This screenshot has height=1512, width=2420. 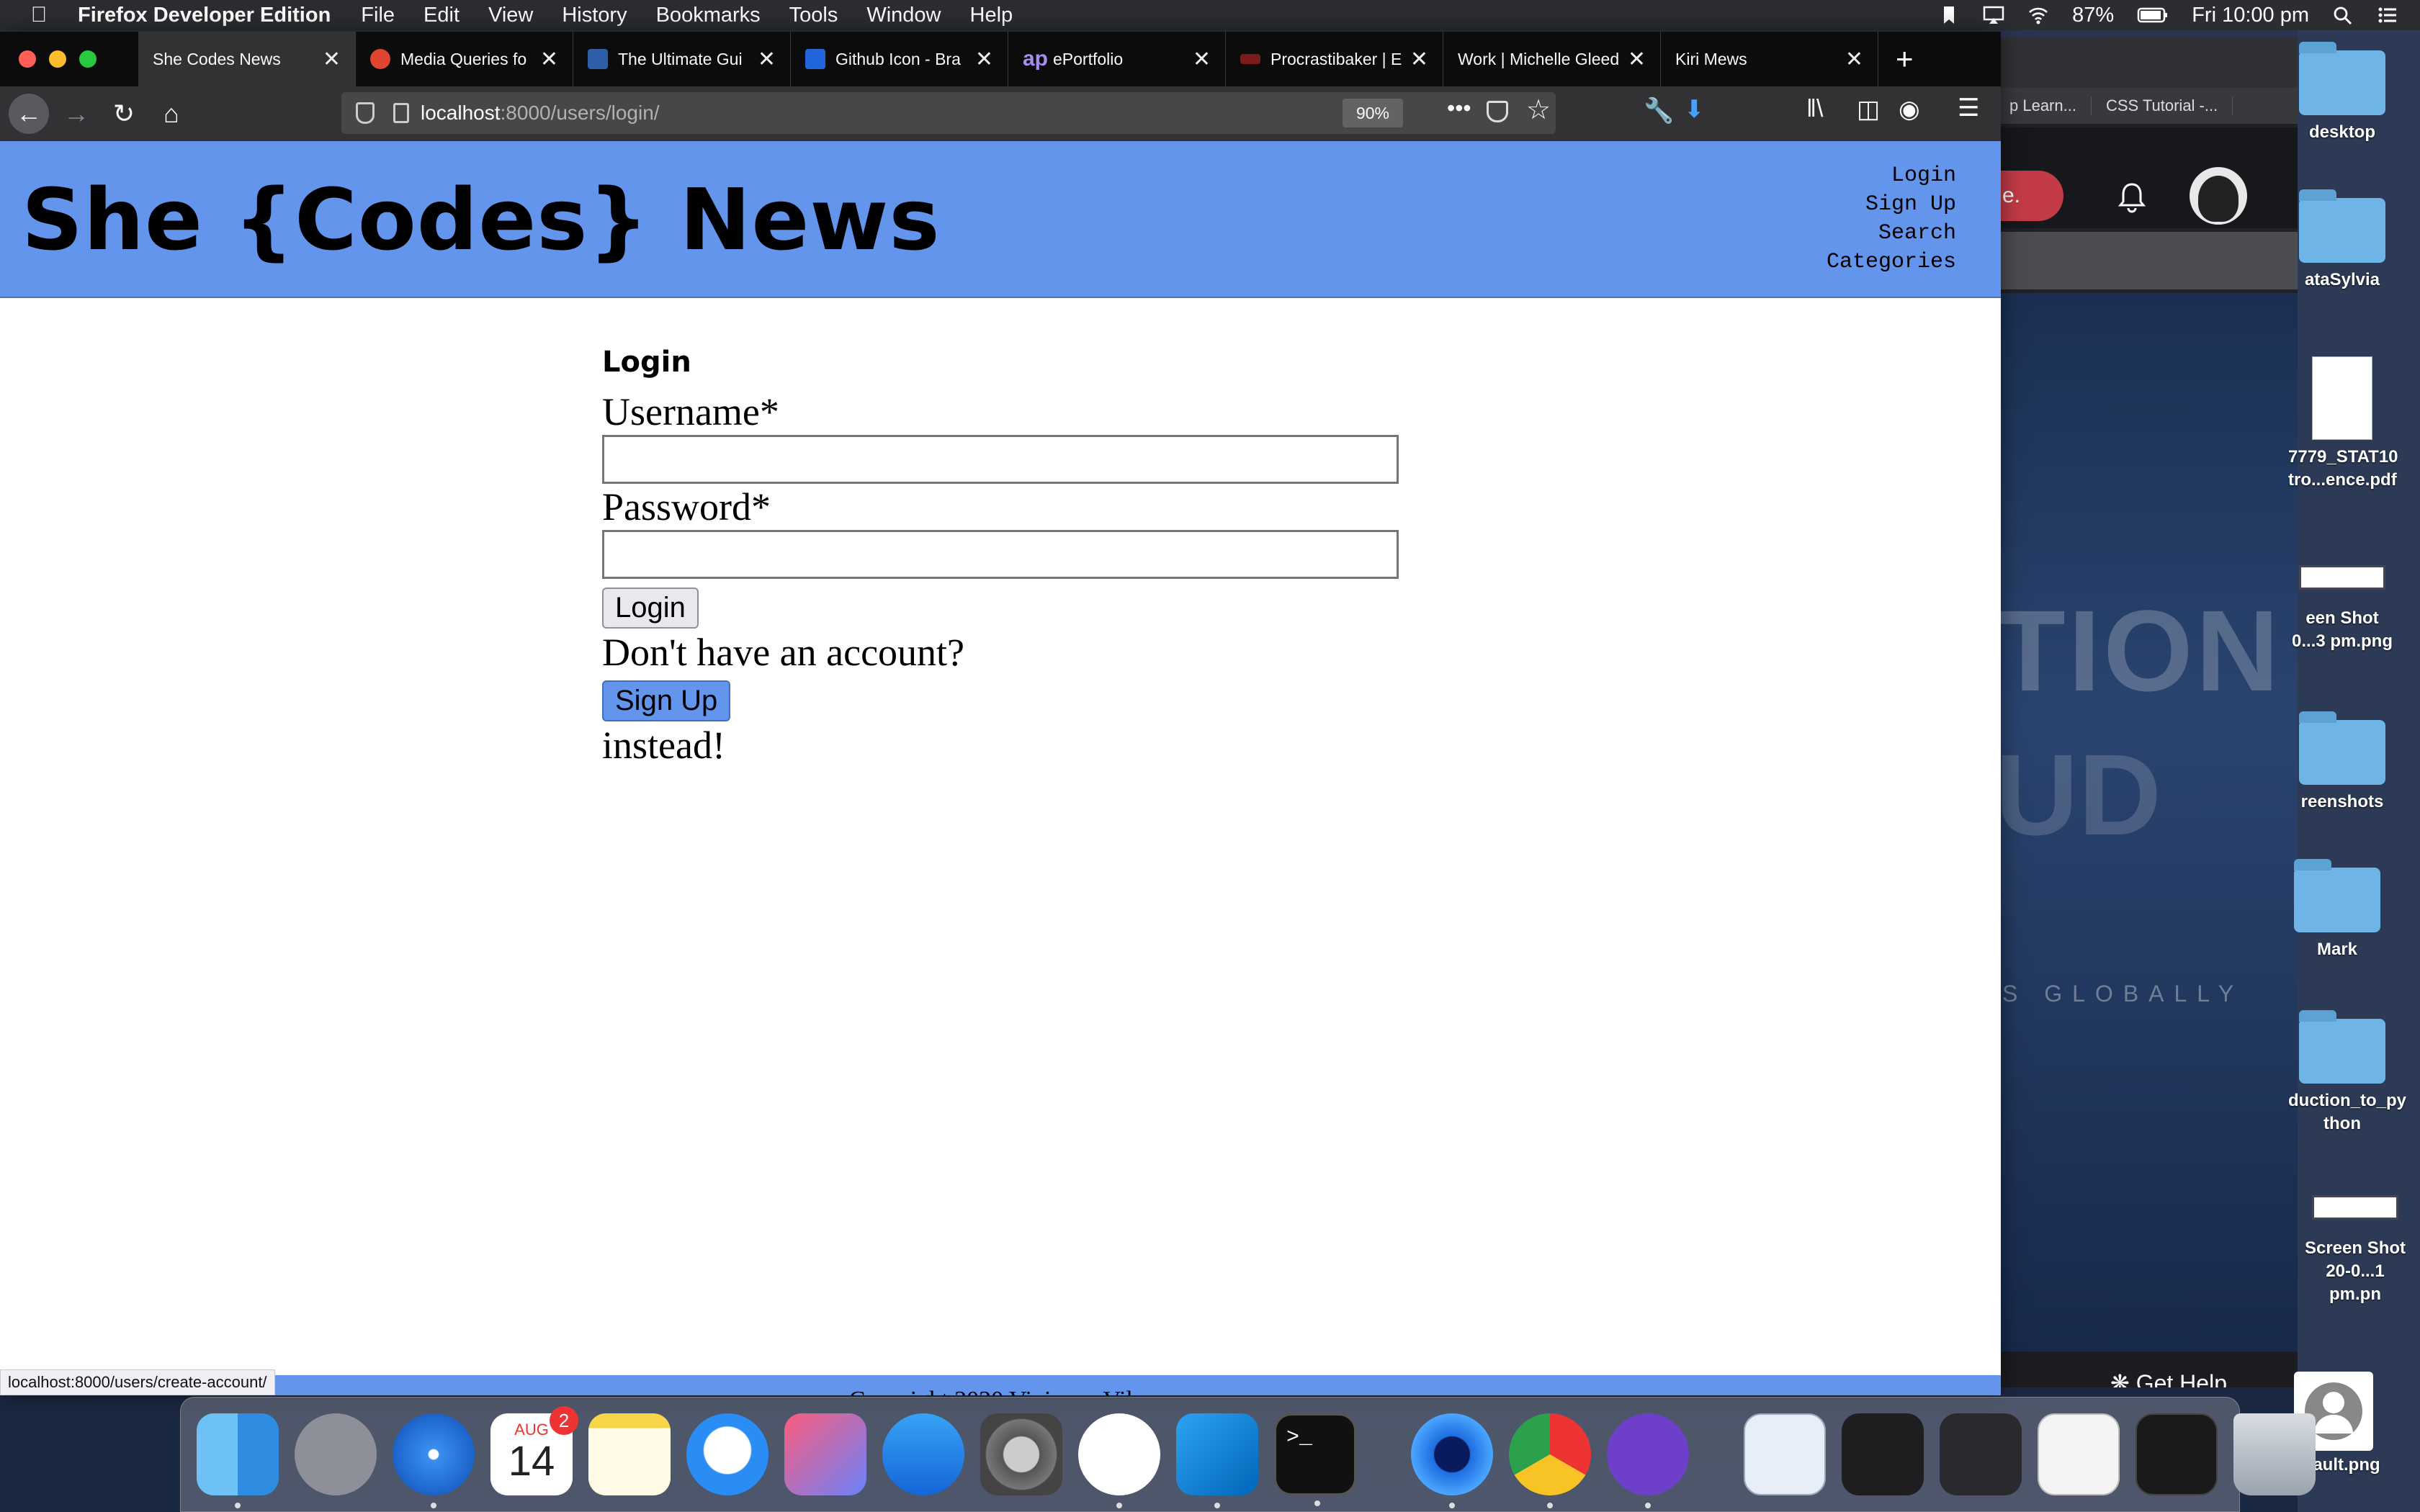 What do you see at coordinates (336, 1454) in the screenshot?
I see `launchpad-icon` at bounding box center [336, 1454].